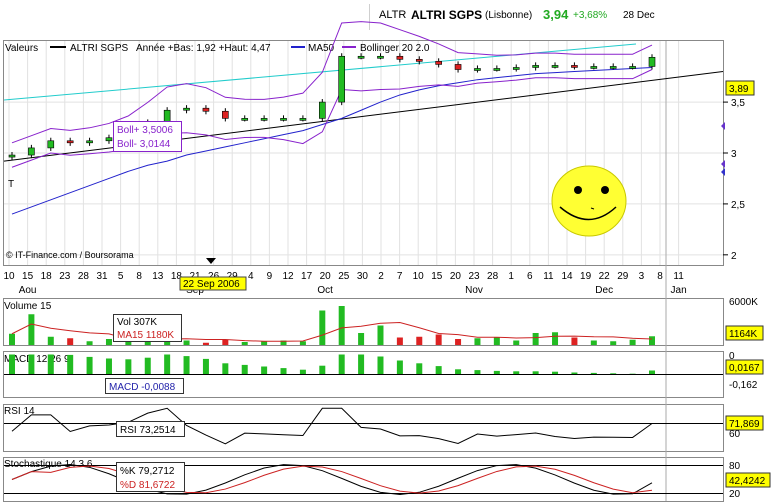 The height and width of the screenshot is (504, 771). What do you see at coordinates (743, 334) in the screenshot?
I see `volume-current-value: 1164K` at bounding box center [743, 334].